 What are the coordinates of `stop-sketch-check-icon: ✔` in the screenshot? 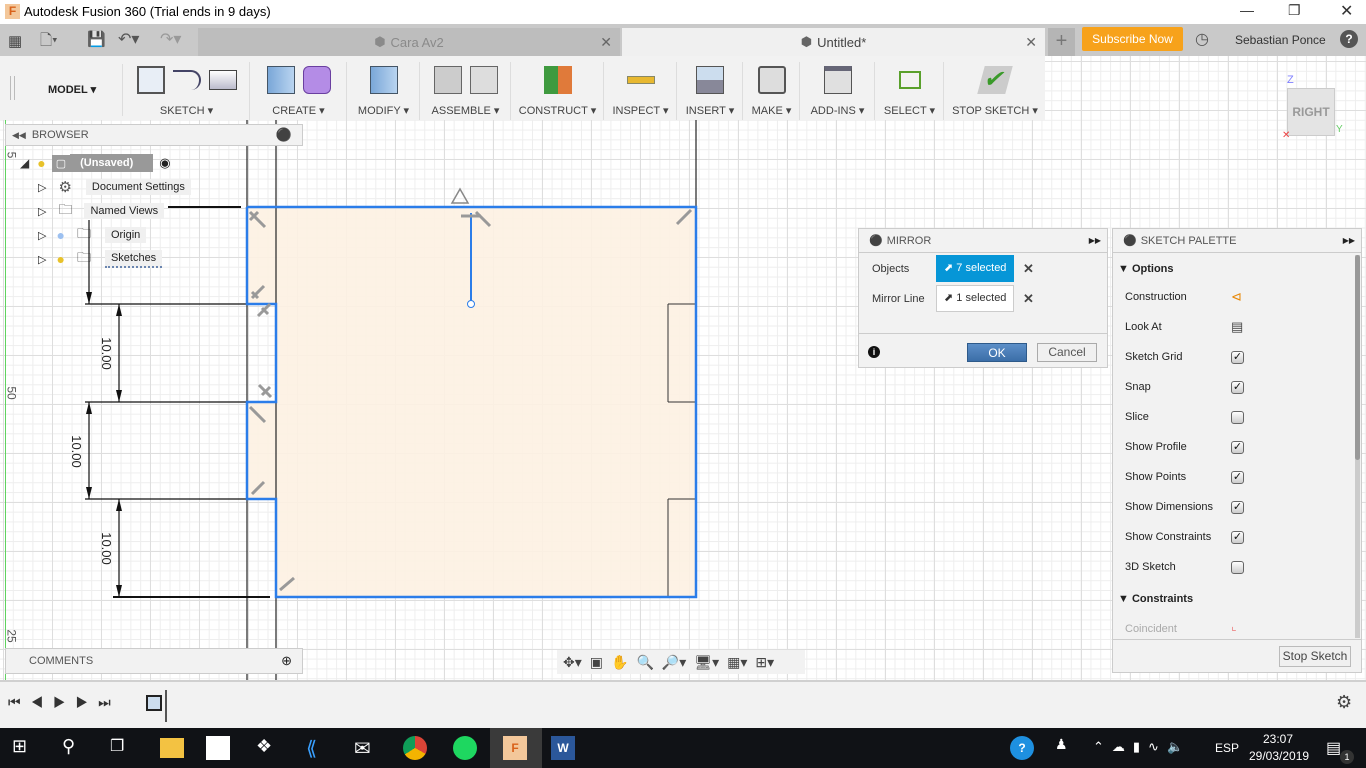 It's located at (995, 80).